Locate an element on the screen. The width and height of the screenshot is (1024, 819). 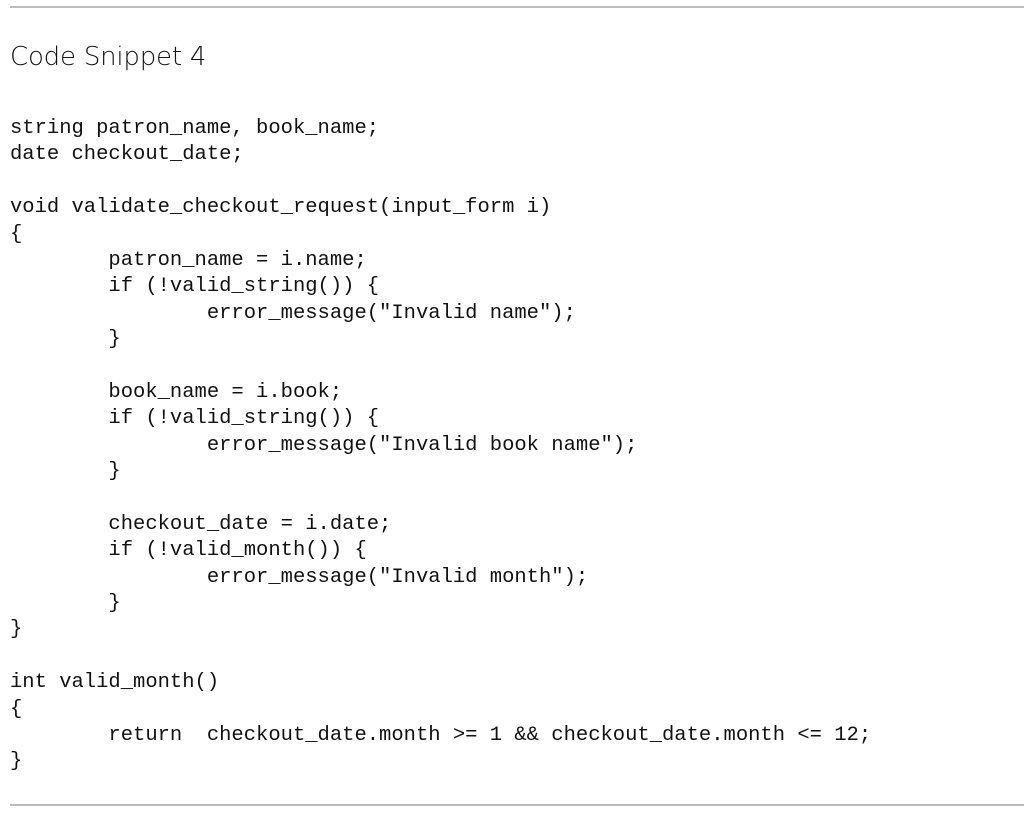
code-line: checkout_date = i.date; is located at coordinates (201, 524).